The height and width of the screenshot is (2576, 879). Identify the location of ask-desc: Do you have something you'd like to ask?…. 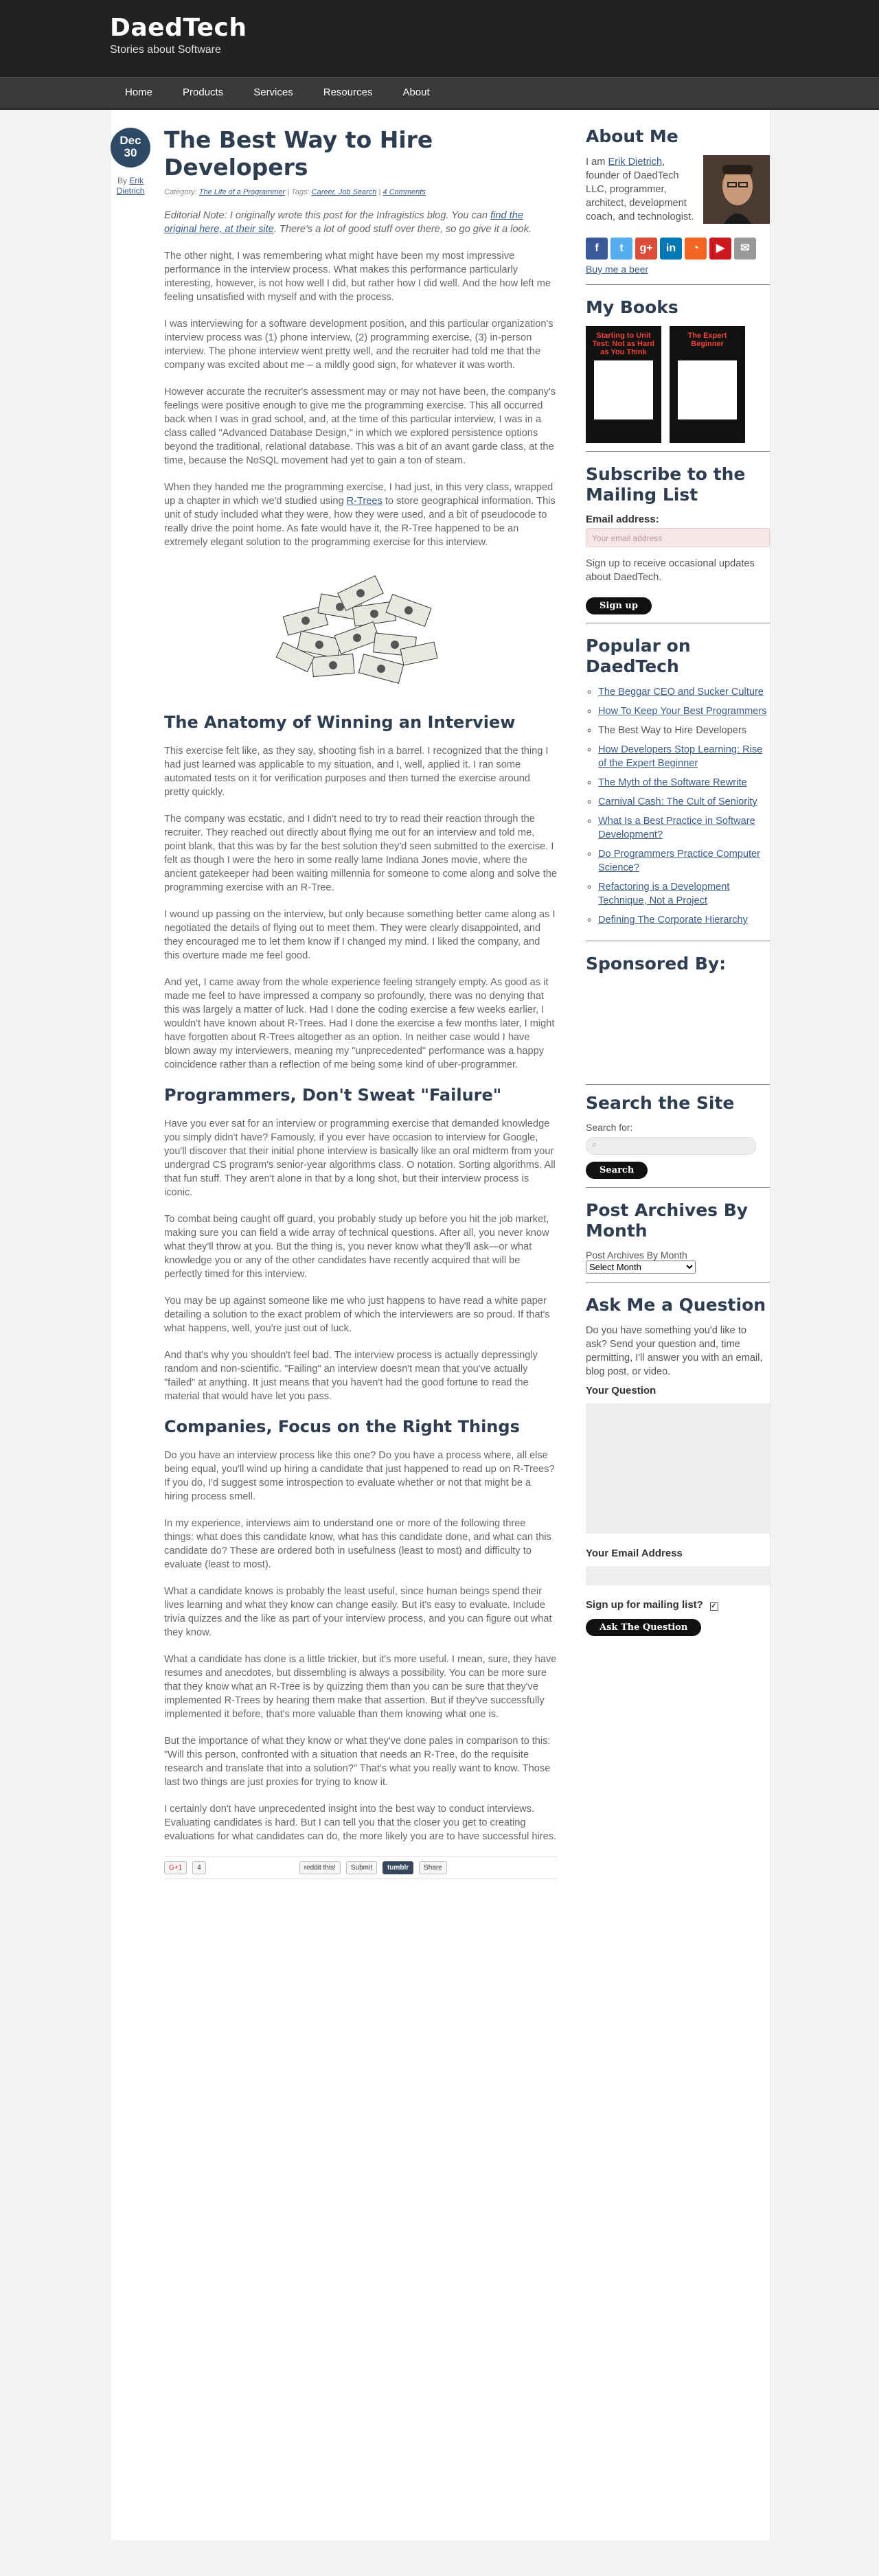
(674, 1351).